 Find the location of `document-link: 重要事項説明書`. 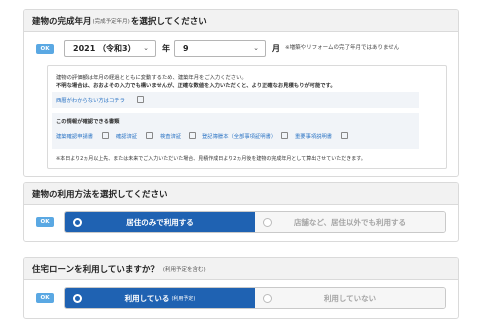

document-link: 重要事項説明書 is located at coordinates (313, 136).